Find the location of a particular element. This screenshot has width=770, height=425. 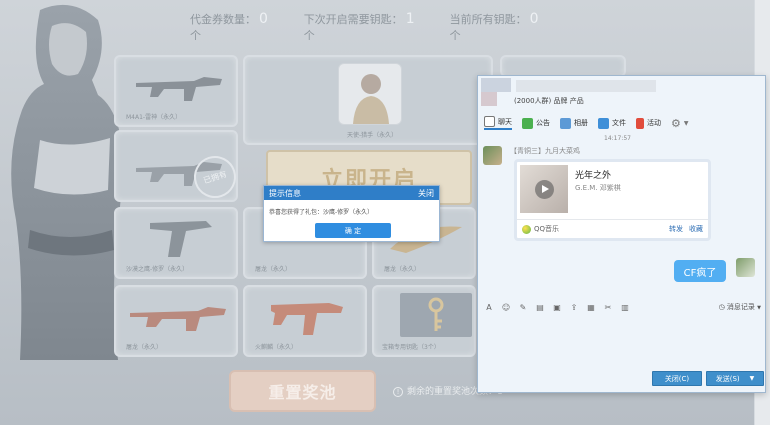

settings-menu: ⚙ ▼ is located at coordinates (680, 123).